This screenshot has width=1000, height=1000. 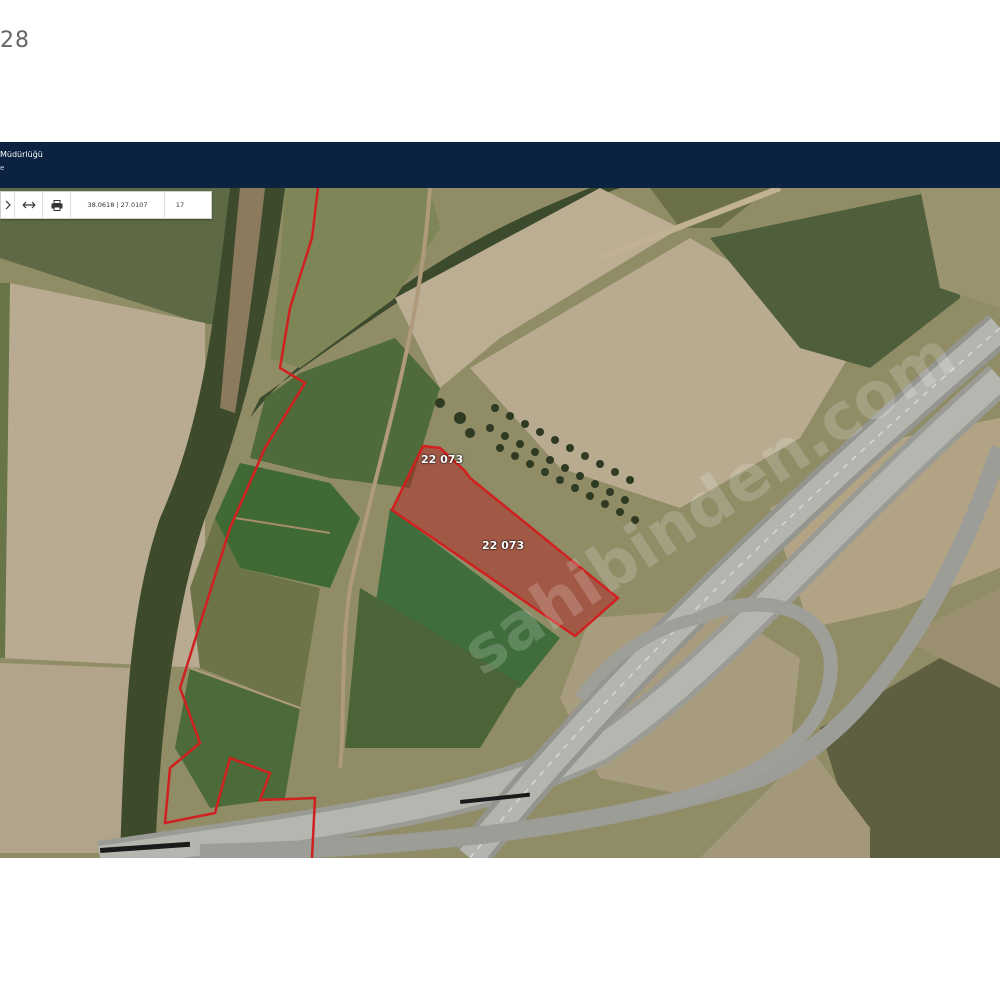 What do you see at coordinates (21, 154) in the screenshot?
I see `header-title: Müdürlüğü` at bounding box center [21, 154].